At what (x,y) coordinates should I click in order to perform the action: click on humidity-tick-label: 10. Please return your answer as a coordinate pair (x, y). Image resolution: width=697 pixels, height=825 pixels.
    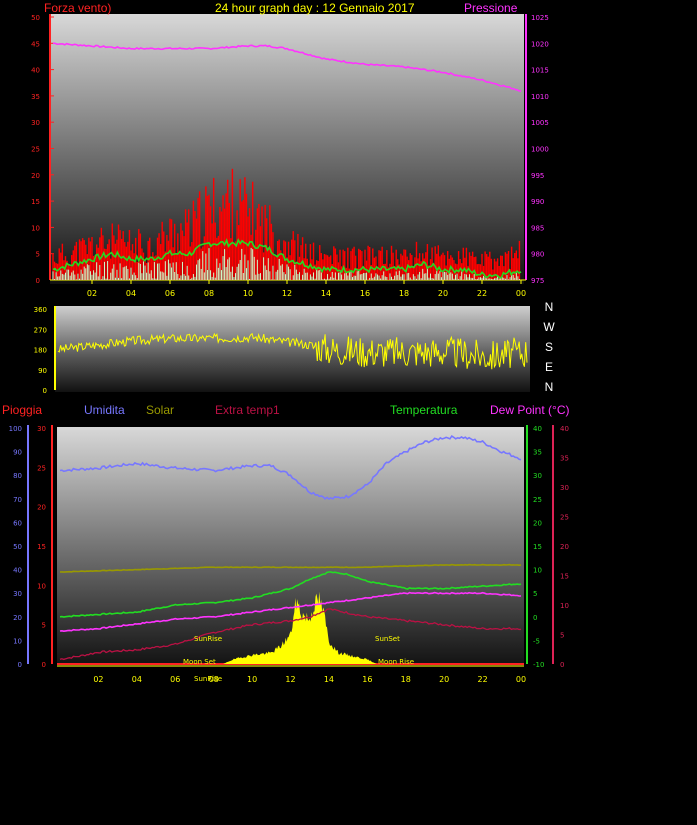
    Looking at the image, I should click on (17, 641).